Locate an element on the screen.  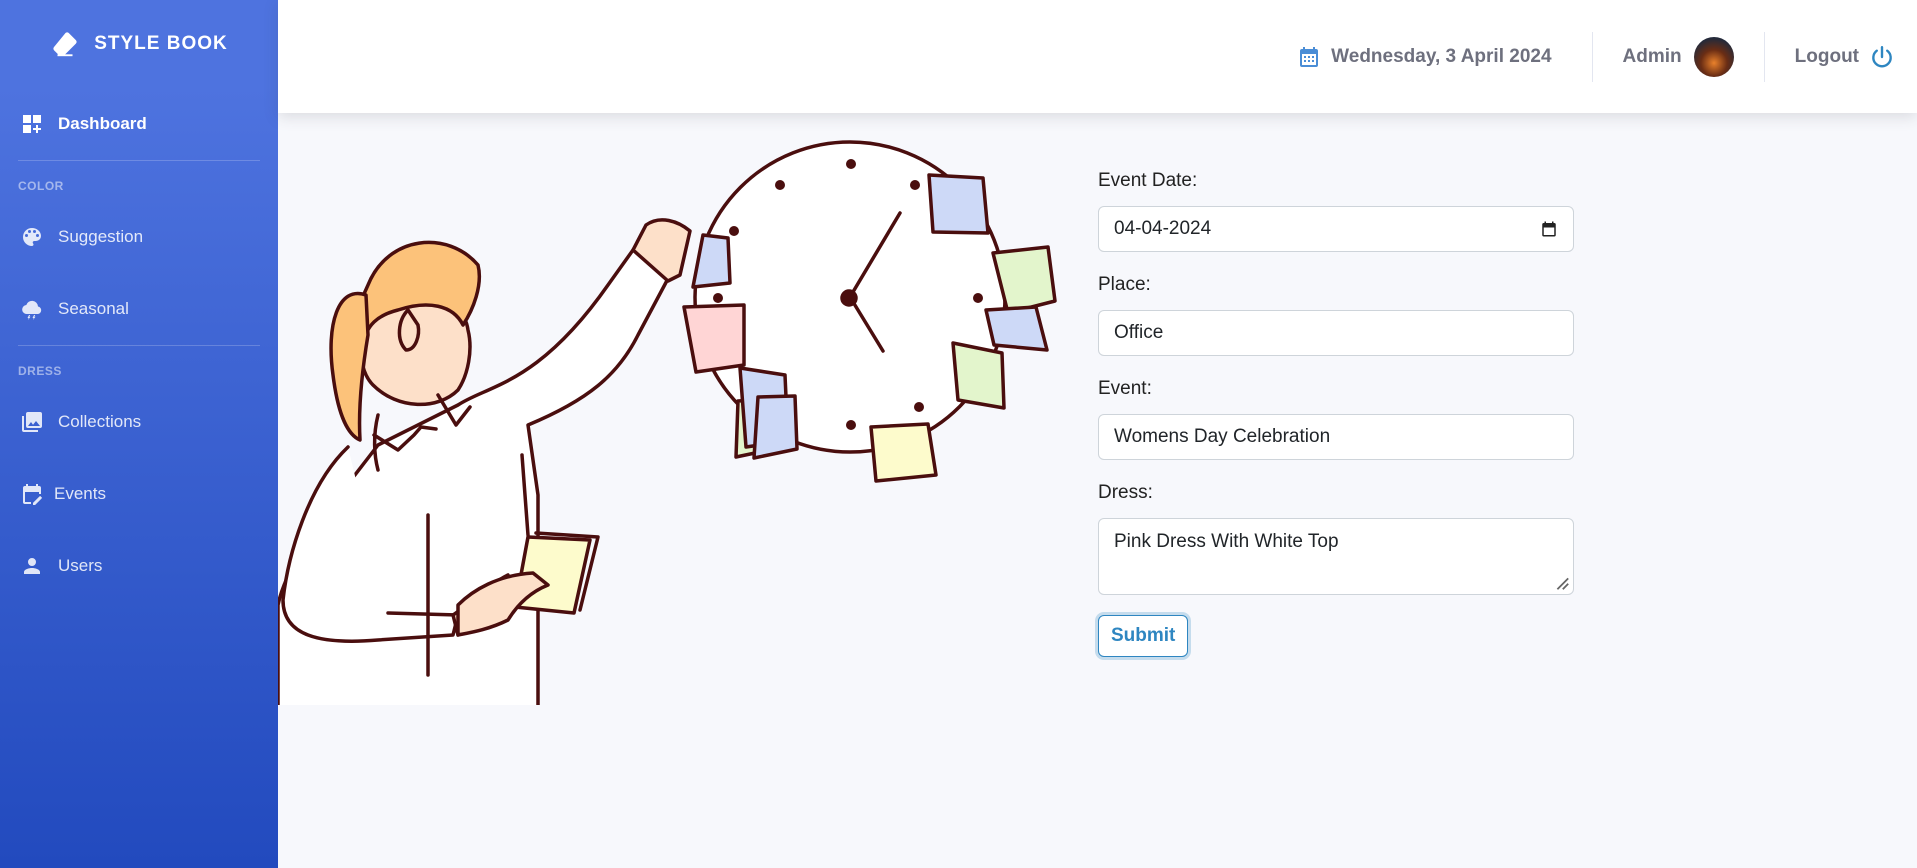
sidebar-item-label: Events is located at coordinates (80, 493).